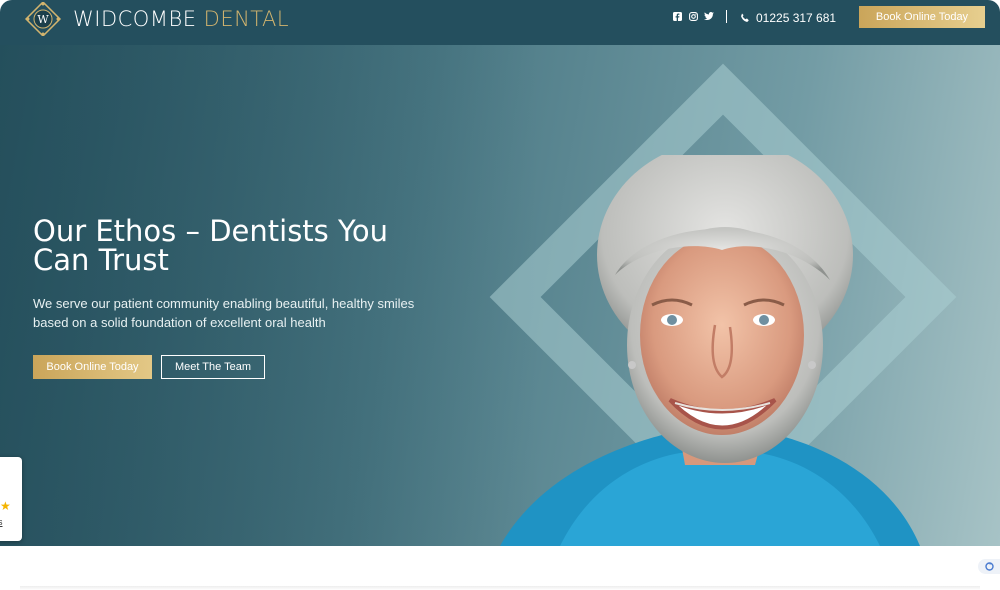 The image size is (1000, 590). What do you see at coordinates (210, 245) in the screenshot?
I see `hero-title: Our Ethos – Dentists You Can Trust` at bounding box center [210, 245].